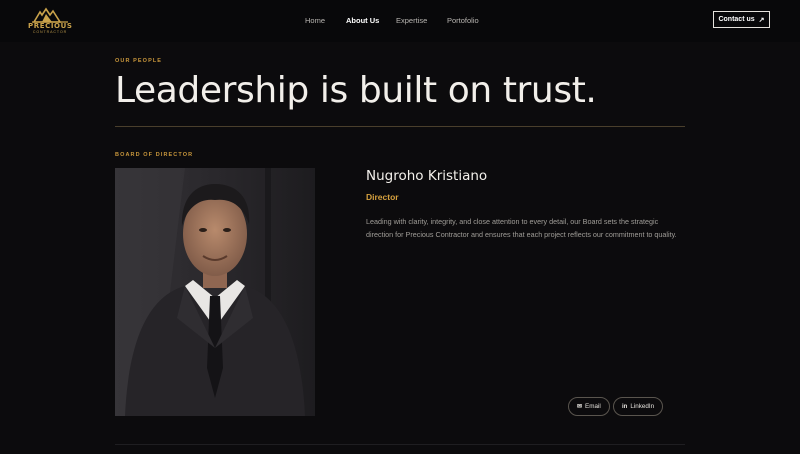  What do you see at coordinates (154, 155) in the screenshot?
I see `section-eyebrow-board: BOARD OF DIRECTOR` at bounding box center [154, 155].